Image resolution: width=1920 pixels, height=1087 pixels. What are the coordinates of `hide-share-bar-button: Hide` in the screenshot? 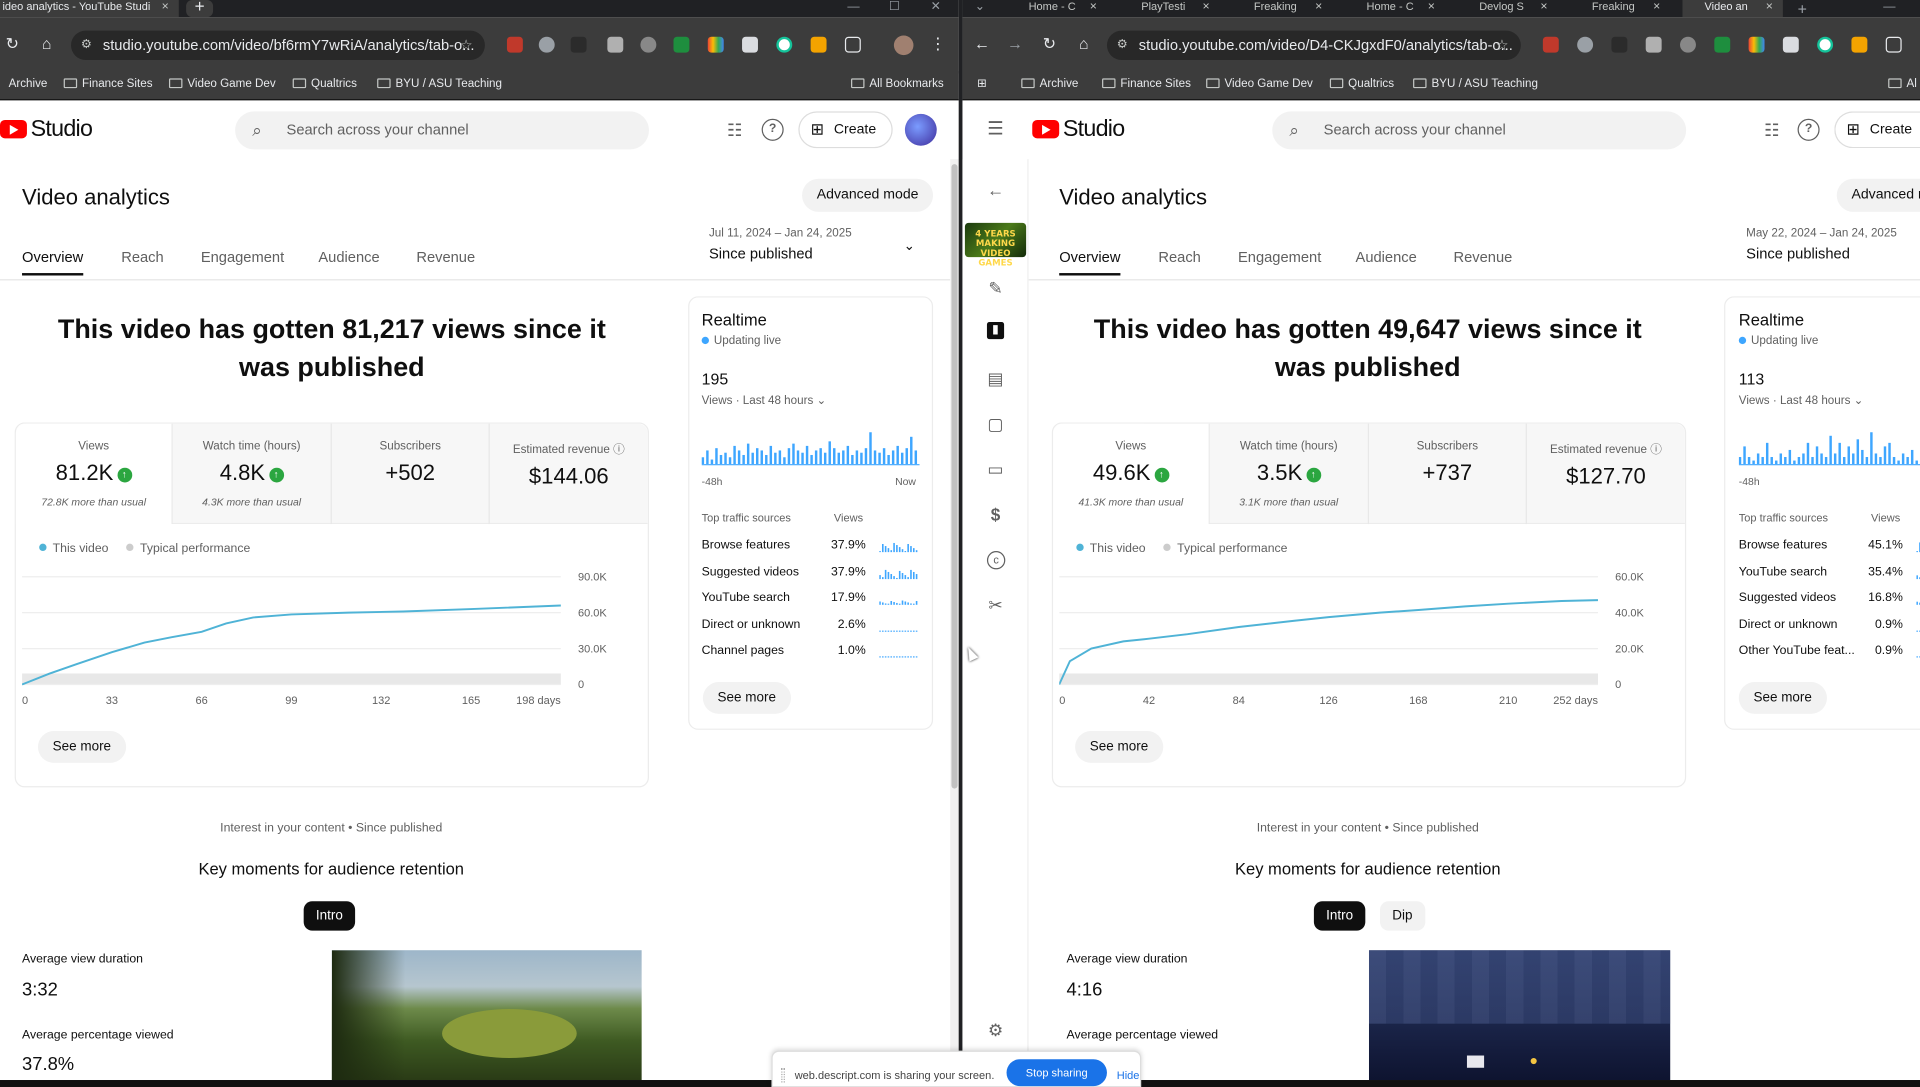 It's located at (1128, 1075).